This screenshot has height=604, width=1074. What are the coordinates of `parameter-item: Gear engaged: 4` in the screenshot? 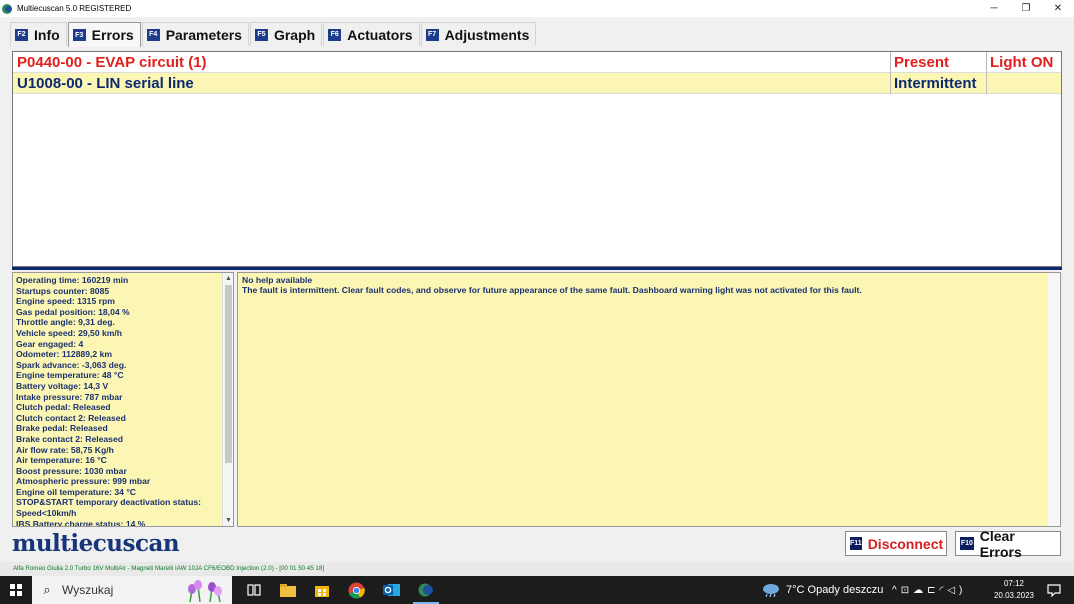 It's located at (50, 343).